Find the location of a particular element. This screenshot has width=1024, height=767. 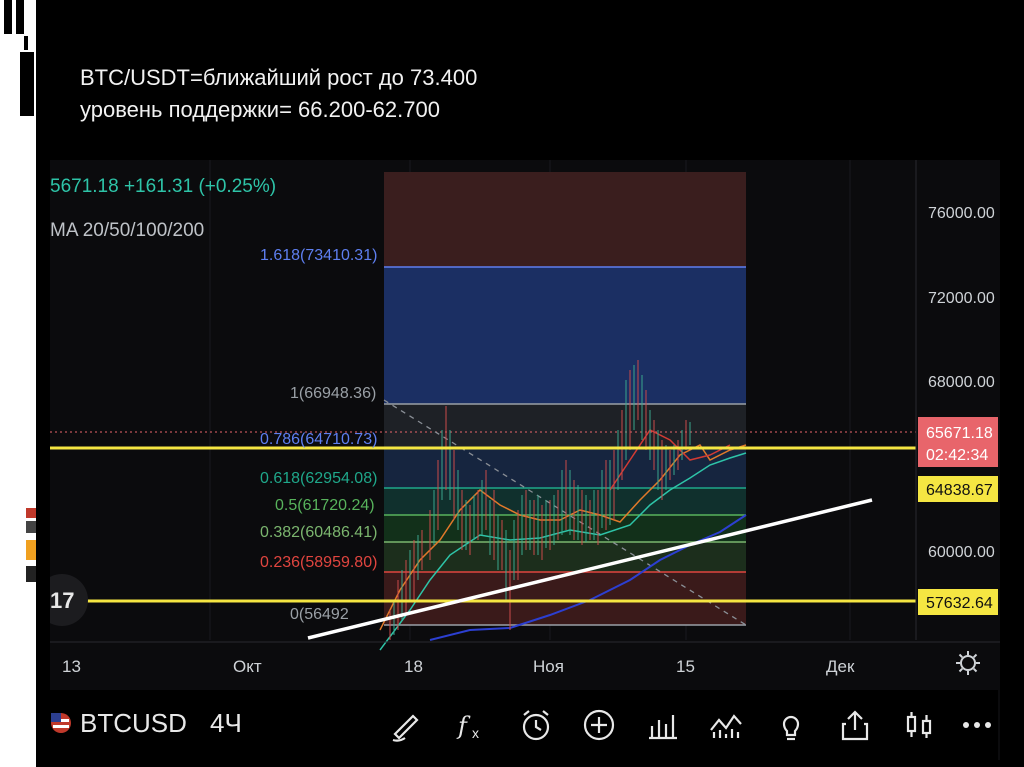

price-tick: 72000.00 is located at coordinates (961, 298).